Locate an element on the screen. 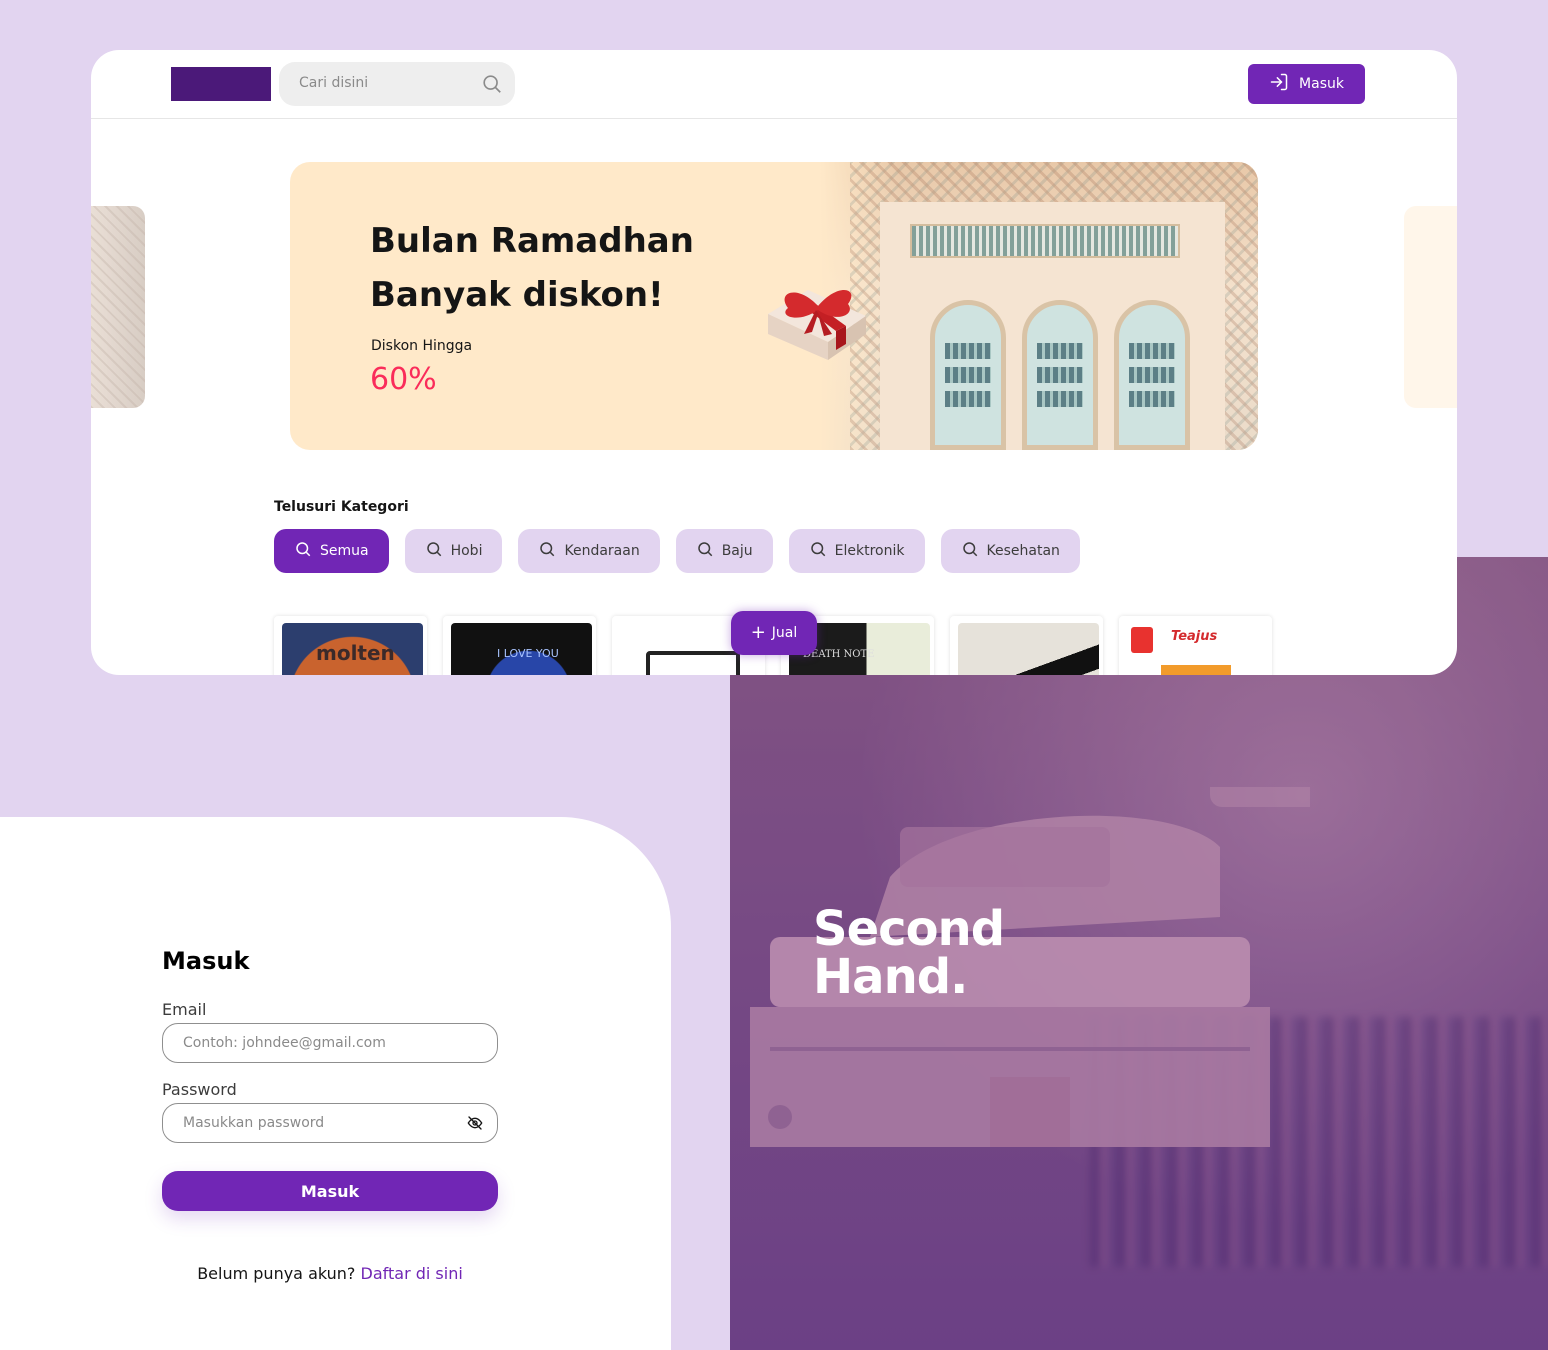 The width and height of the screenshot is (1548, 1350). login-button: Masuk is located at coordinates (1306, 84).